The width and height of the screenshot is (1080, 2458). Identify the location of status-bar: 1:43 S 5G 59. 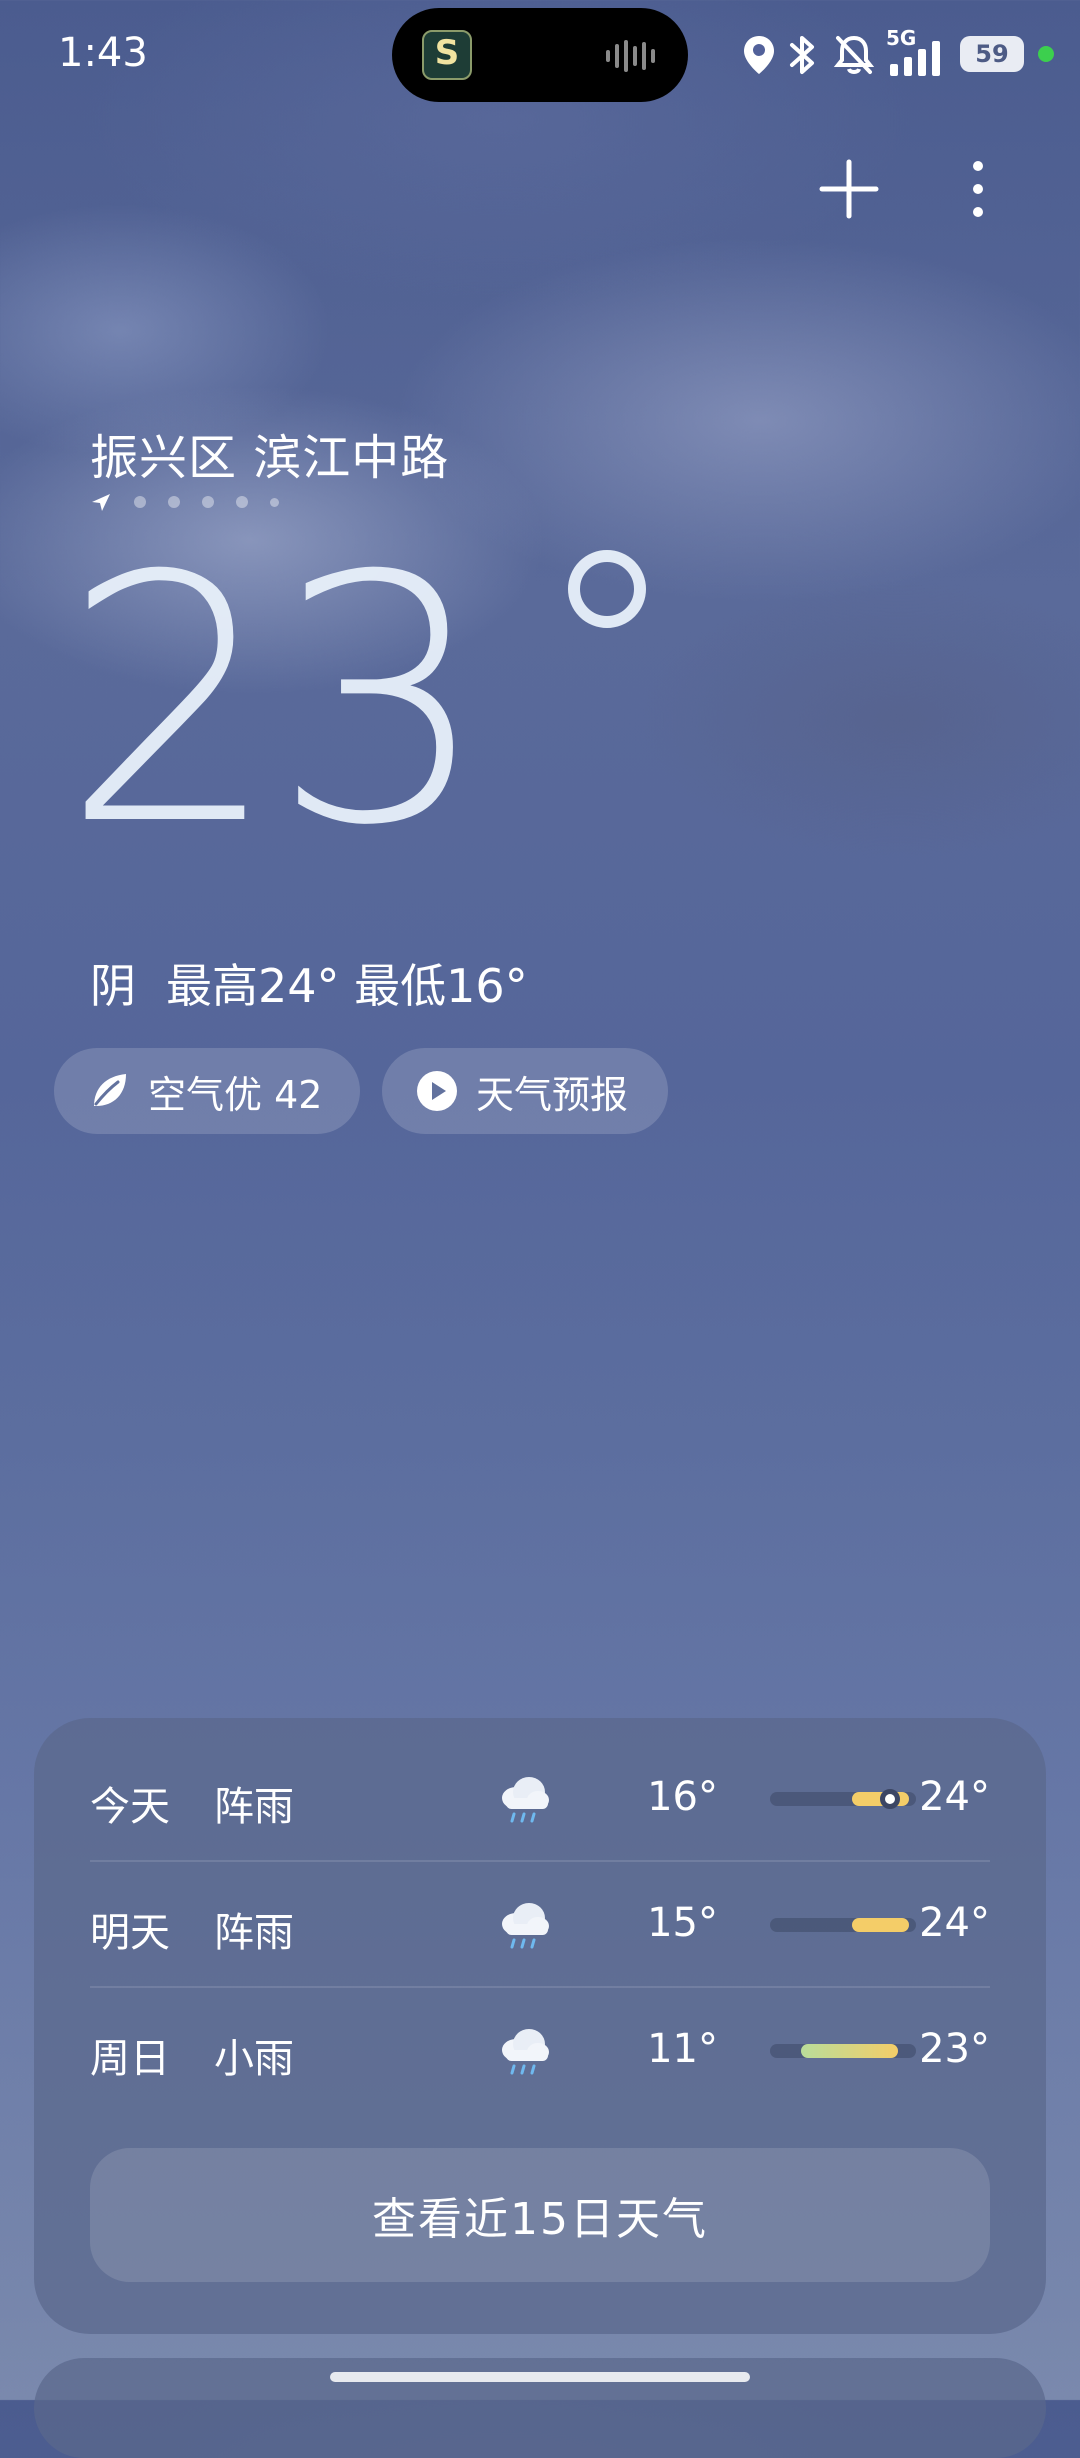
(540, 55).